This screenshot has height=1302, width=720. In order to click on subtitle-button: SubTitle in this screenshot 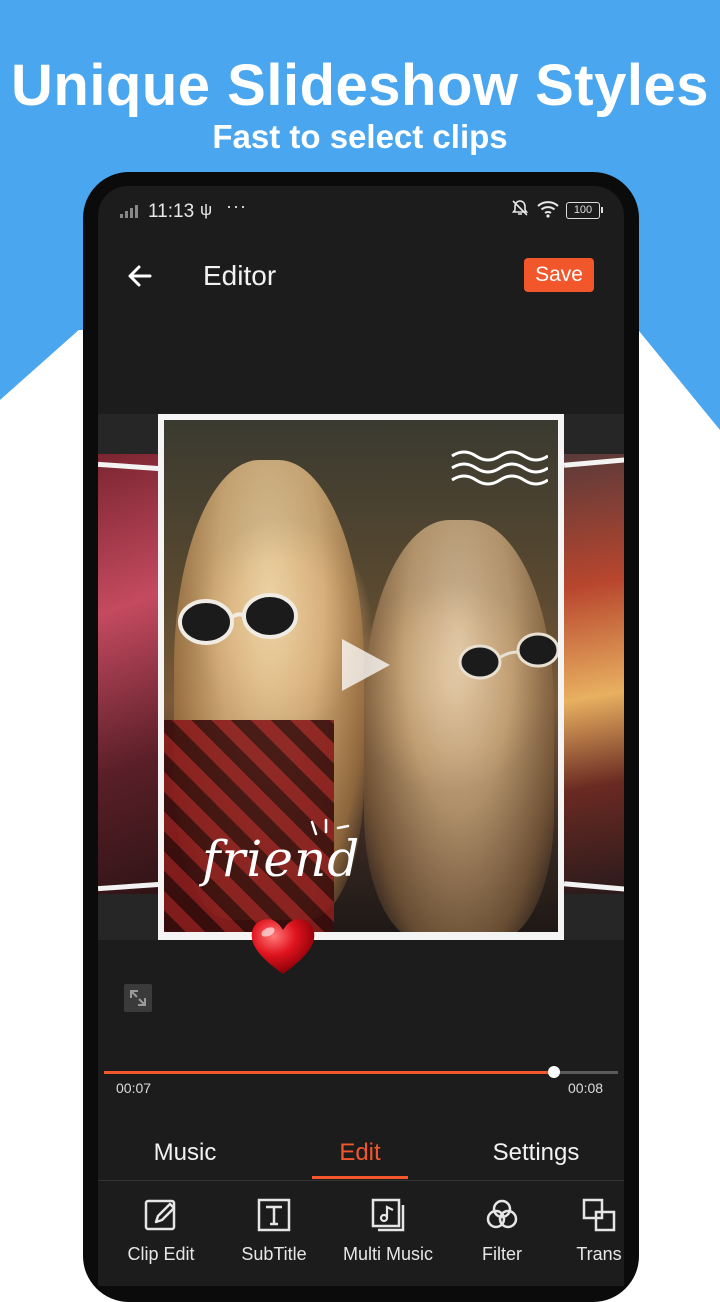, I will do `click(274, 1230)`.